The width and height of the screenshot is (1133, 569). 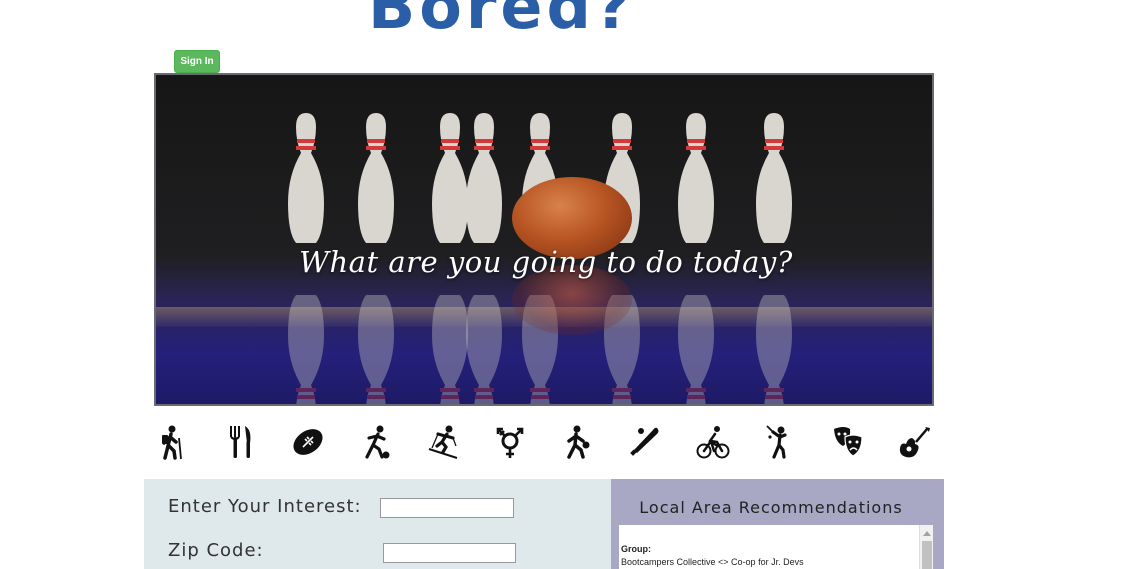 I want to click on football-icon, so click(x=308, y=442).